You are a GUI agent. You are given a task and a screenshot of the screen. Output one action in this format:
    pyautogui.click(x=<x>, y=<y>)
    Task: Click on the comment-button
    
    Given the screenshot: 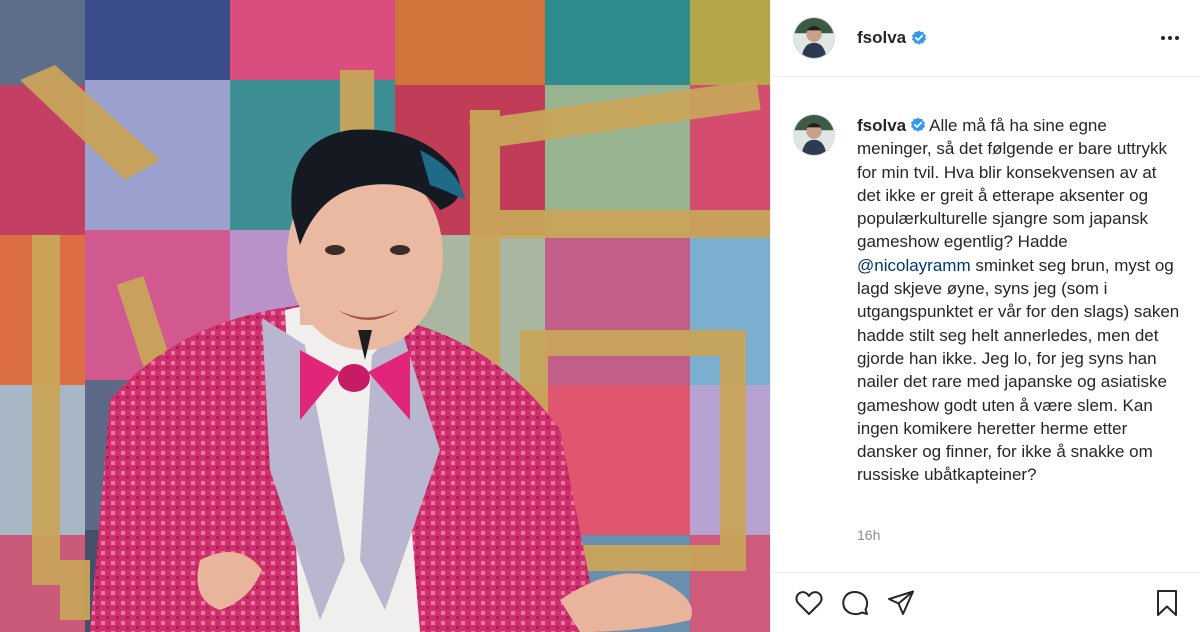 What is the action you would take?
    pyautogui.click(x=855, y=603)
    